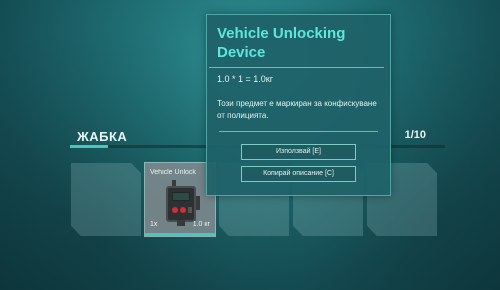 This screenshot has width=500, height=290. What do you see at coordinates (298, 131) in the screenshot?
I see `tooltip-divider-bottom` at bounding box center [298, 131].